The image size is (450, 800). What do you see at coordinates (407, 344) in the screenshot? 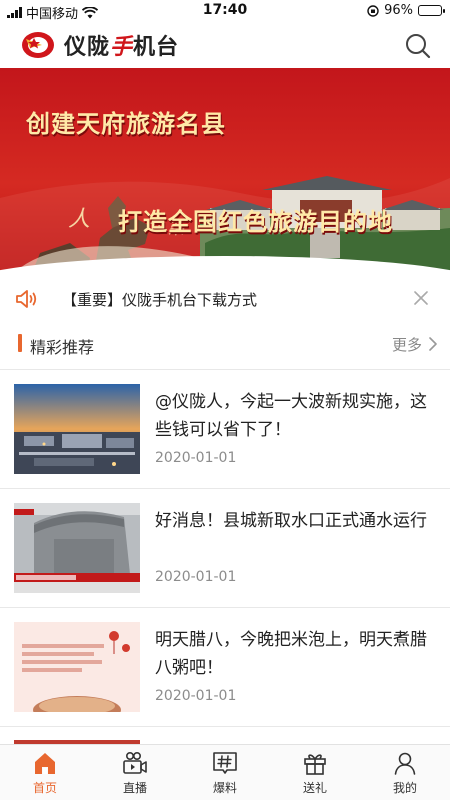
I see `more-link: 更多` at bounding box center [407, 344].